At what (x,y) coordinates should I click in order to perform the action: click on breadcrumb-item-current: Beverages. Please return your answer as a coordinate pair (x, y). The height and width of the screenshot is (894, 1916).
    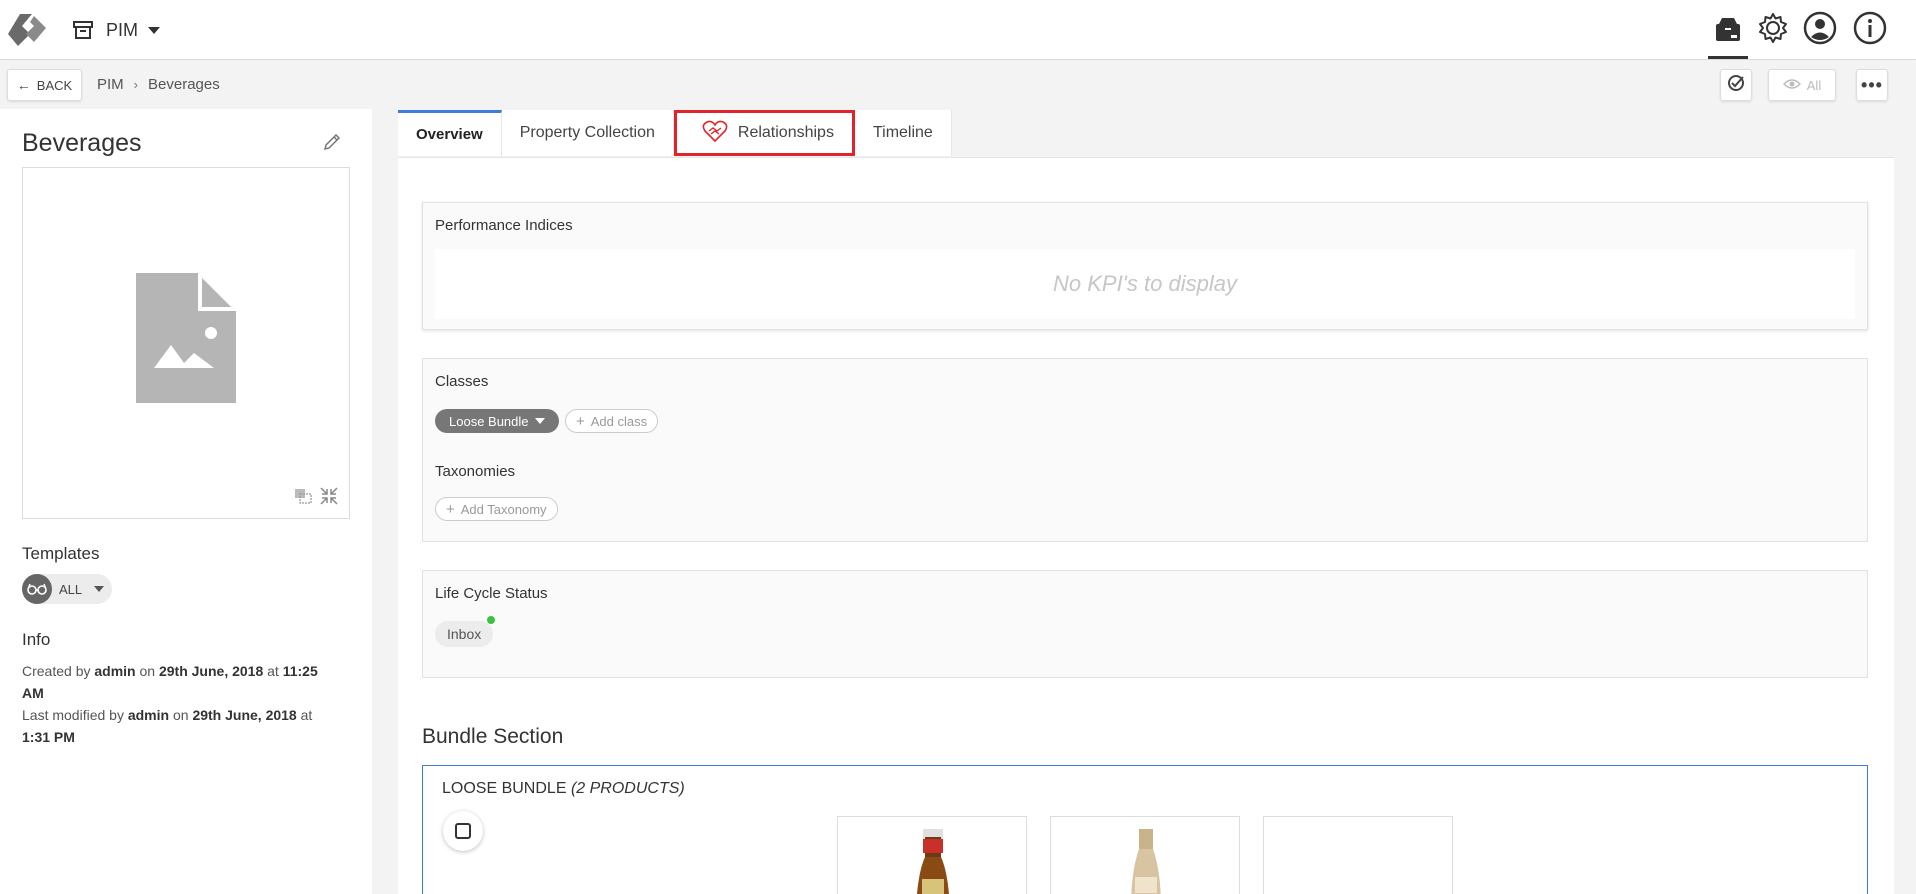
    Looking at the image, I should click on (184, 84).